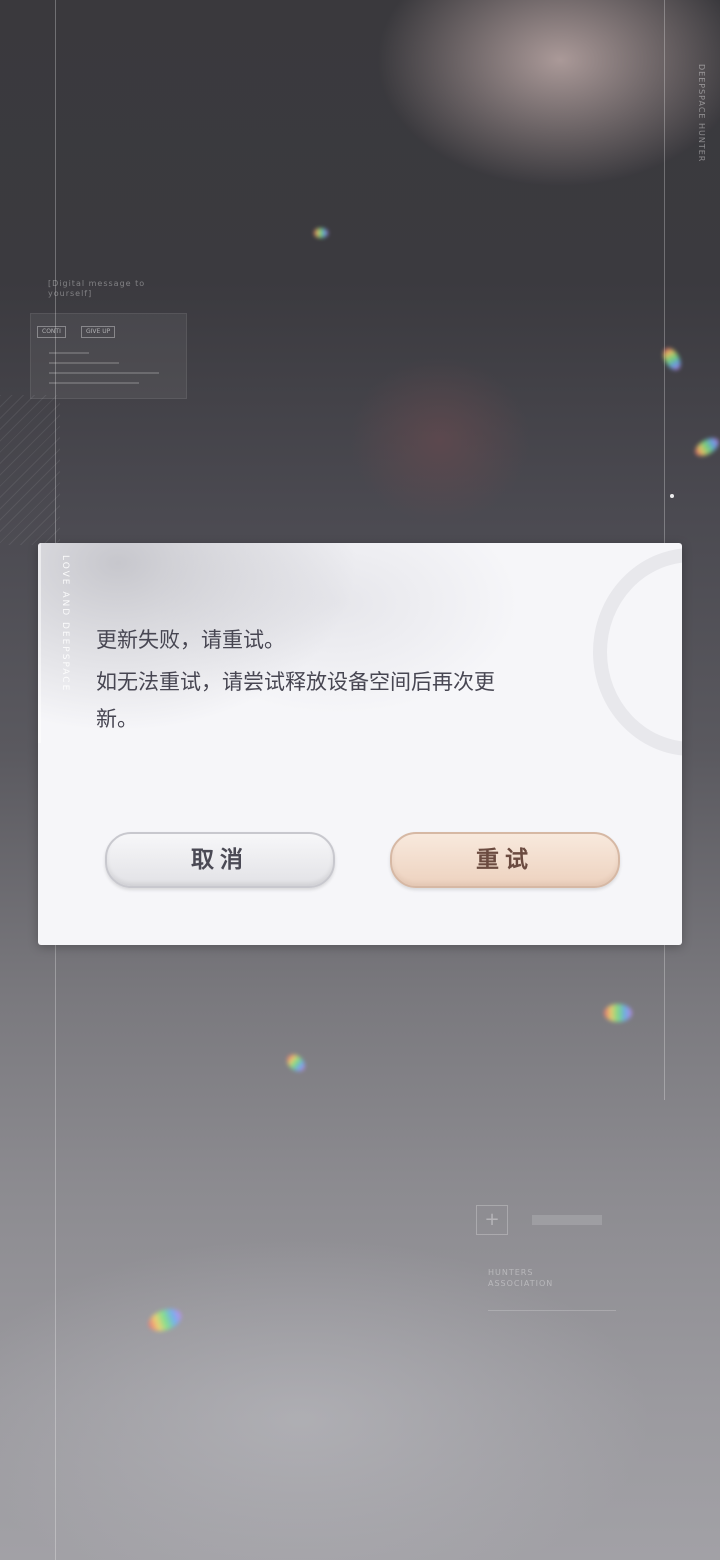  Describe the element at coordinates (98, 332) in the screenshot. I see `mini-give-up-button: GIVE UP` at that location.